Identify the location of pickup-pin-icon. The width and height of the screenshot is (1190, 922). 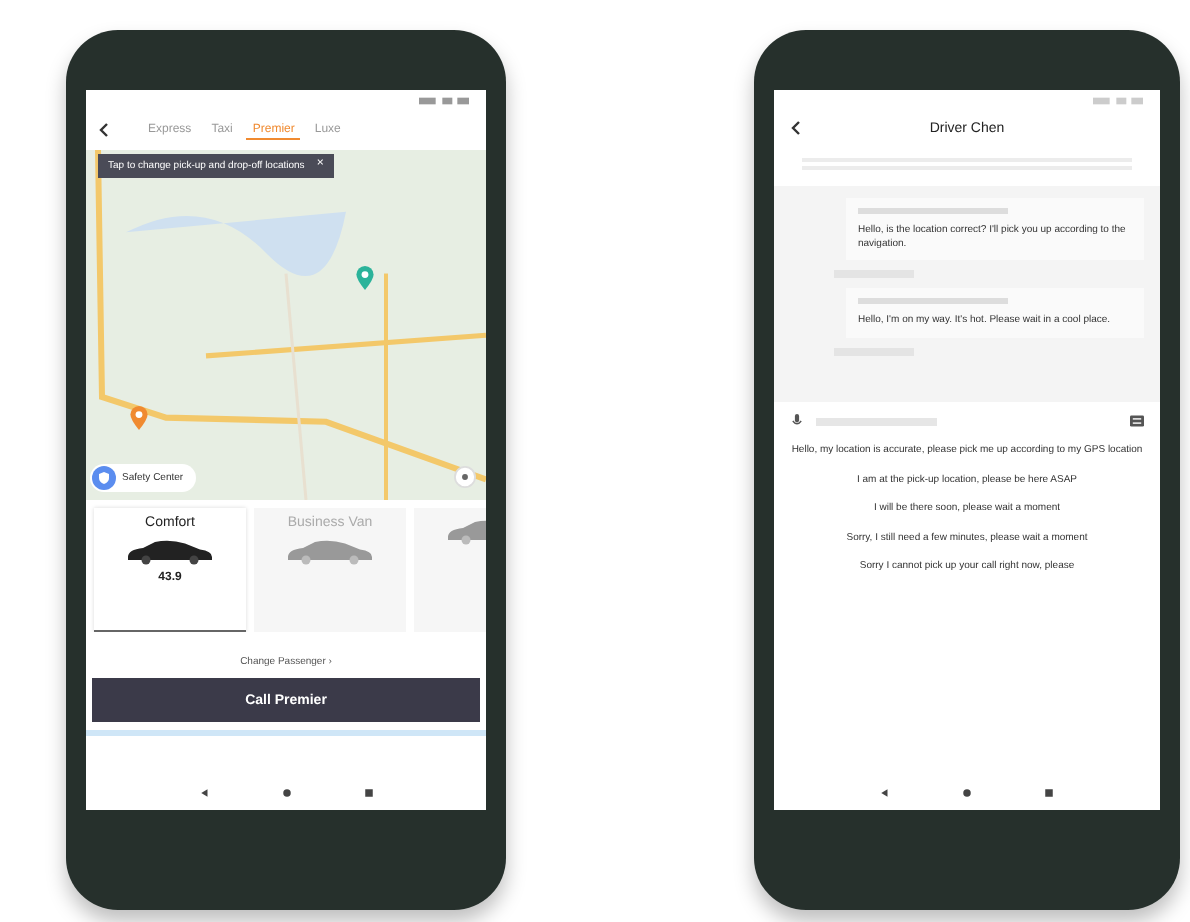
(139, 418).